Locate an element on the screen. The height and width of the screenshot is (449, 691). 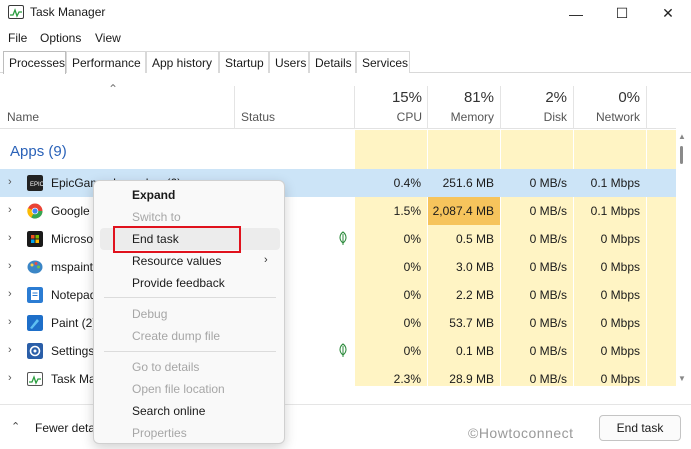
column-name: Name is located at coordinates (23, 117).